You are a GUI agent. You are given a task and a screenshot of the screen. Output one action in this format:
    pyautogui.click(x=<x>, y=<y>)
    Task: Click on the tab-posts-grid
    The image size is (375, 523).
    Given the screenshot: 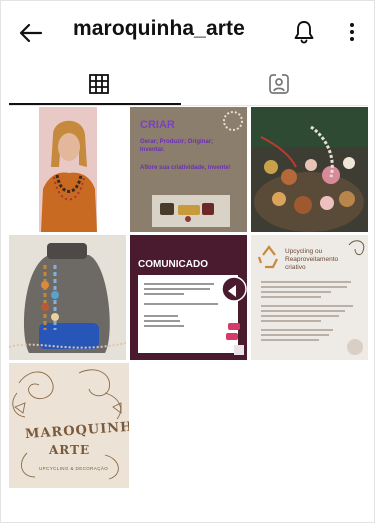 What is the action you would take?
    pyautogui.click(x=99, y=84)
    